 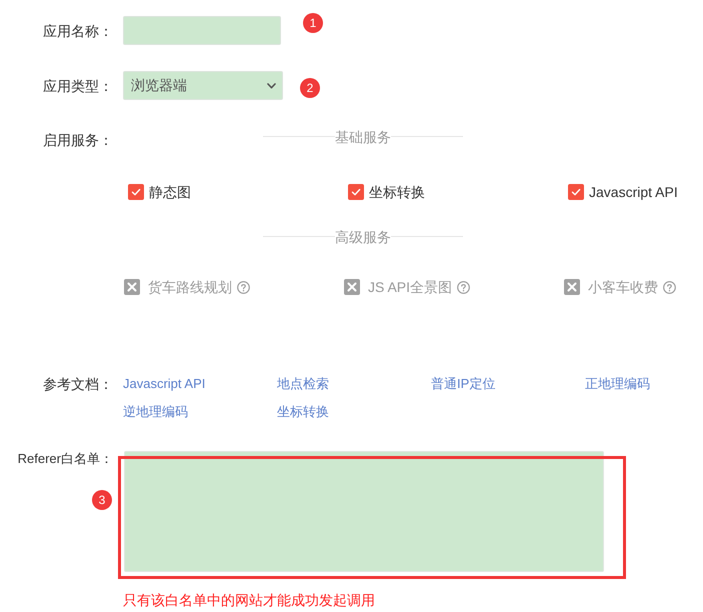 What do you see at coordinates (164, 384) in the screenshot?
I see `doc-link: Javascript API` at bounding box center [164, 384].